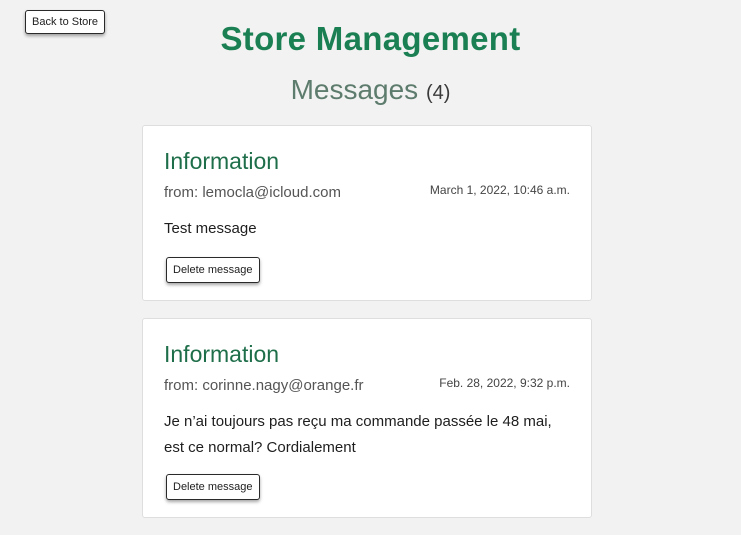  Describe the element at coordinates (354, 89) in the screenshot. I see `messages-heading-label: Messages` at that location.